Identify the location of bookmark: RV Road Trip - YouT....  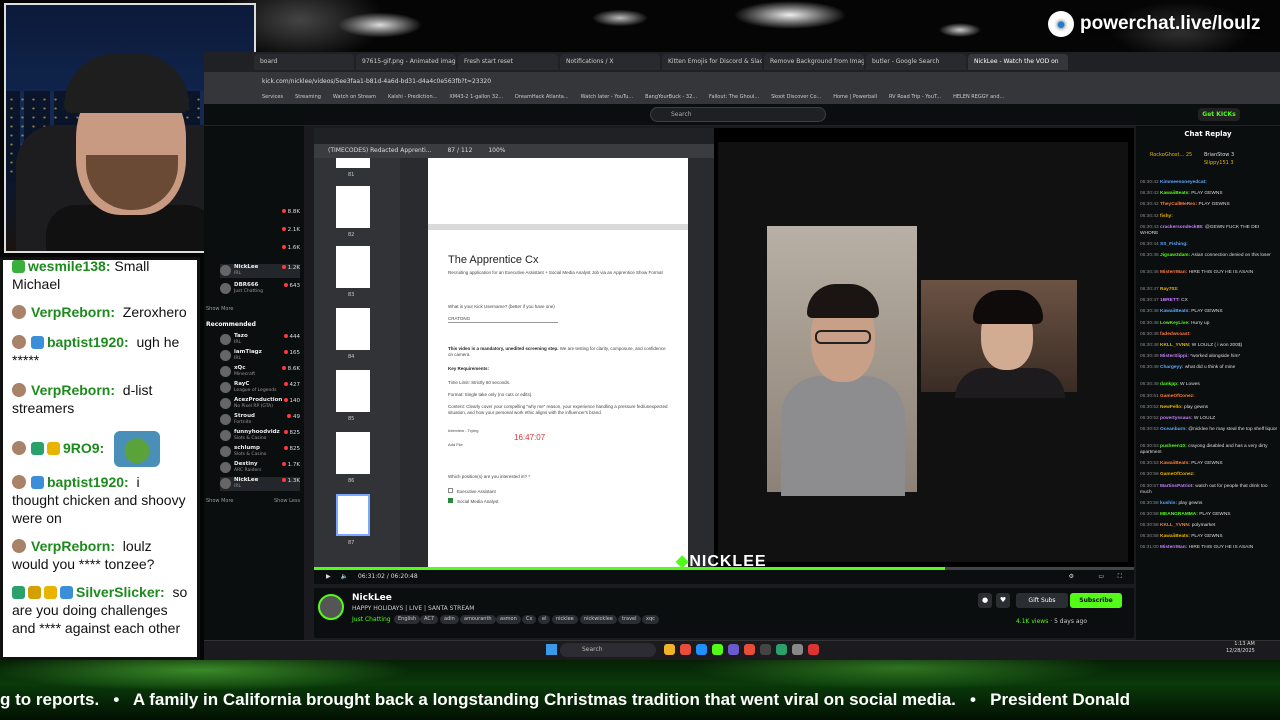
(915, 97).